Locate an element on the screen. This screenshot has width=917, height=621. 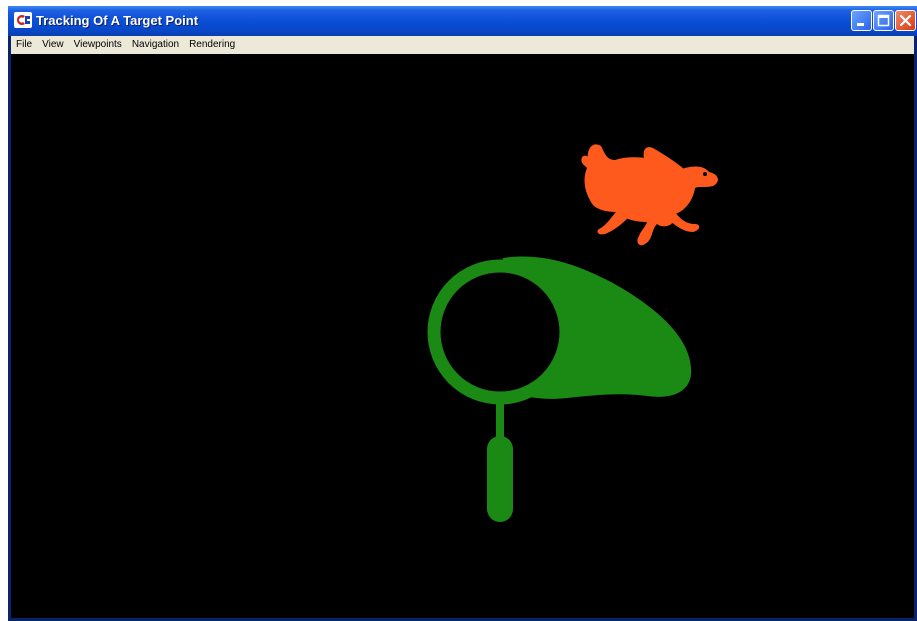
title-bar: Tracking Of A Target Point is located at coordinates (462, 21).